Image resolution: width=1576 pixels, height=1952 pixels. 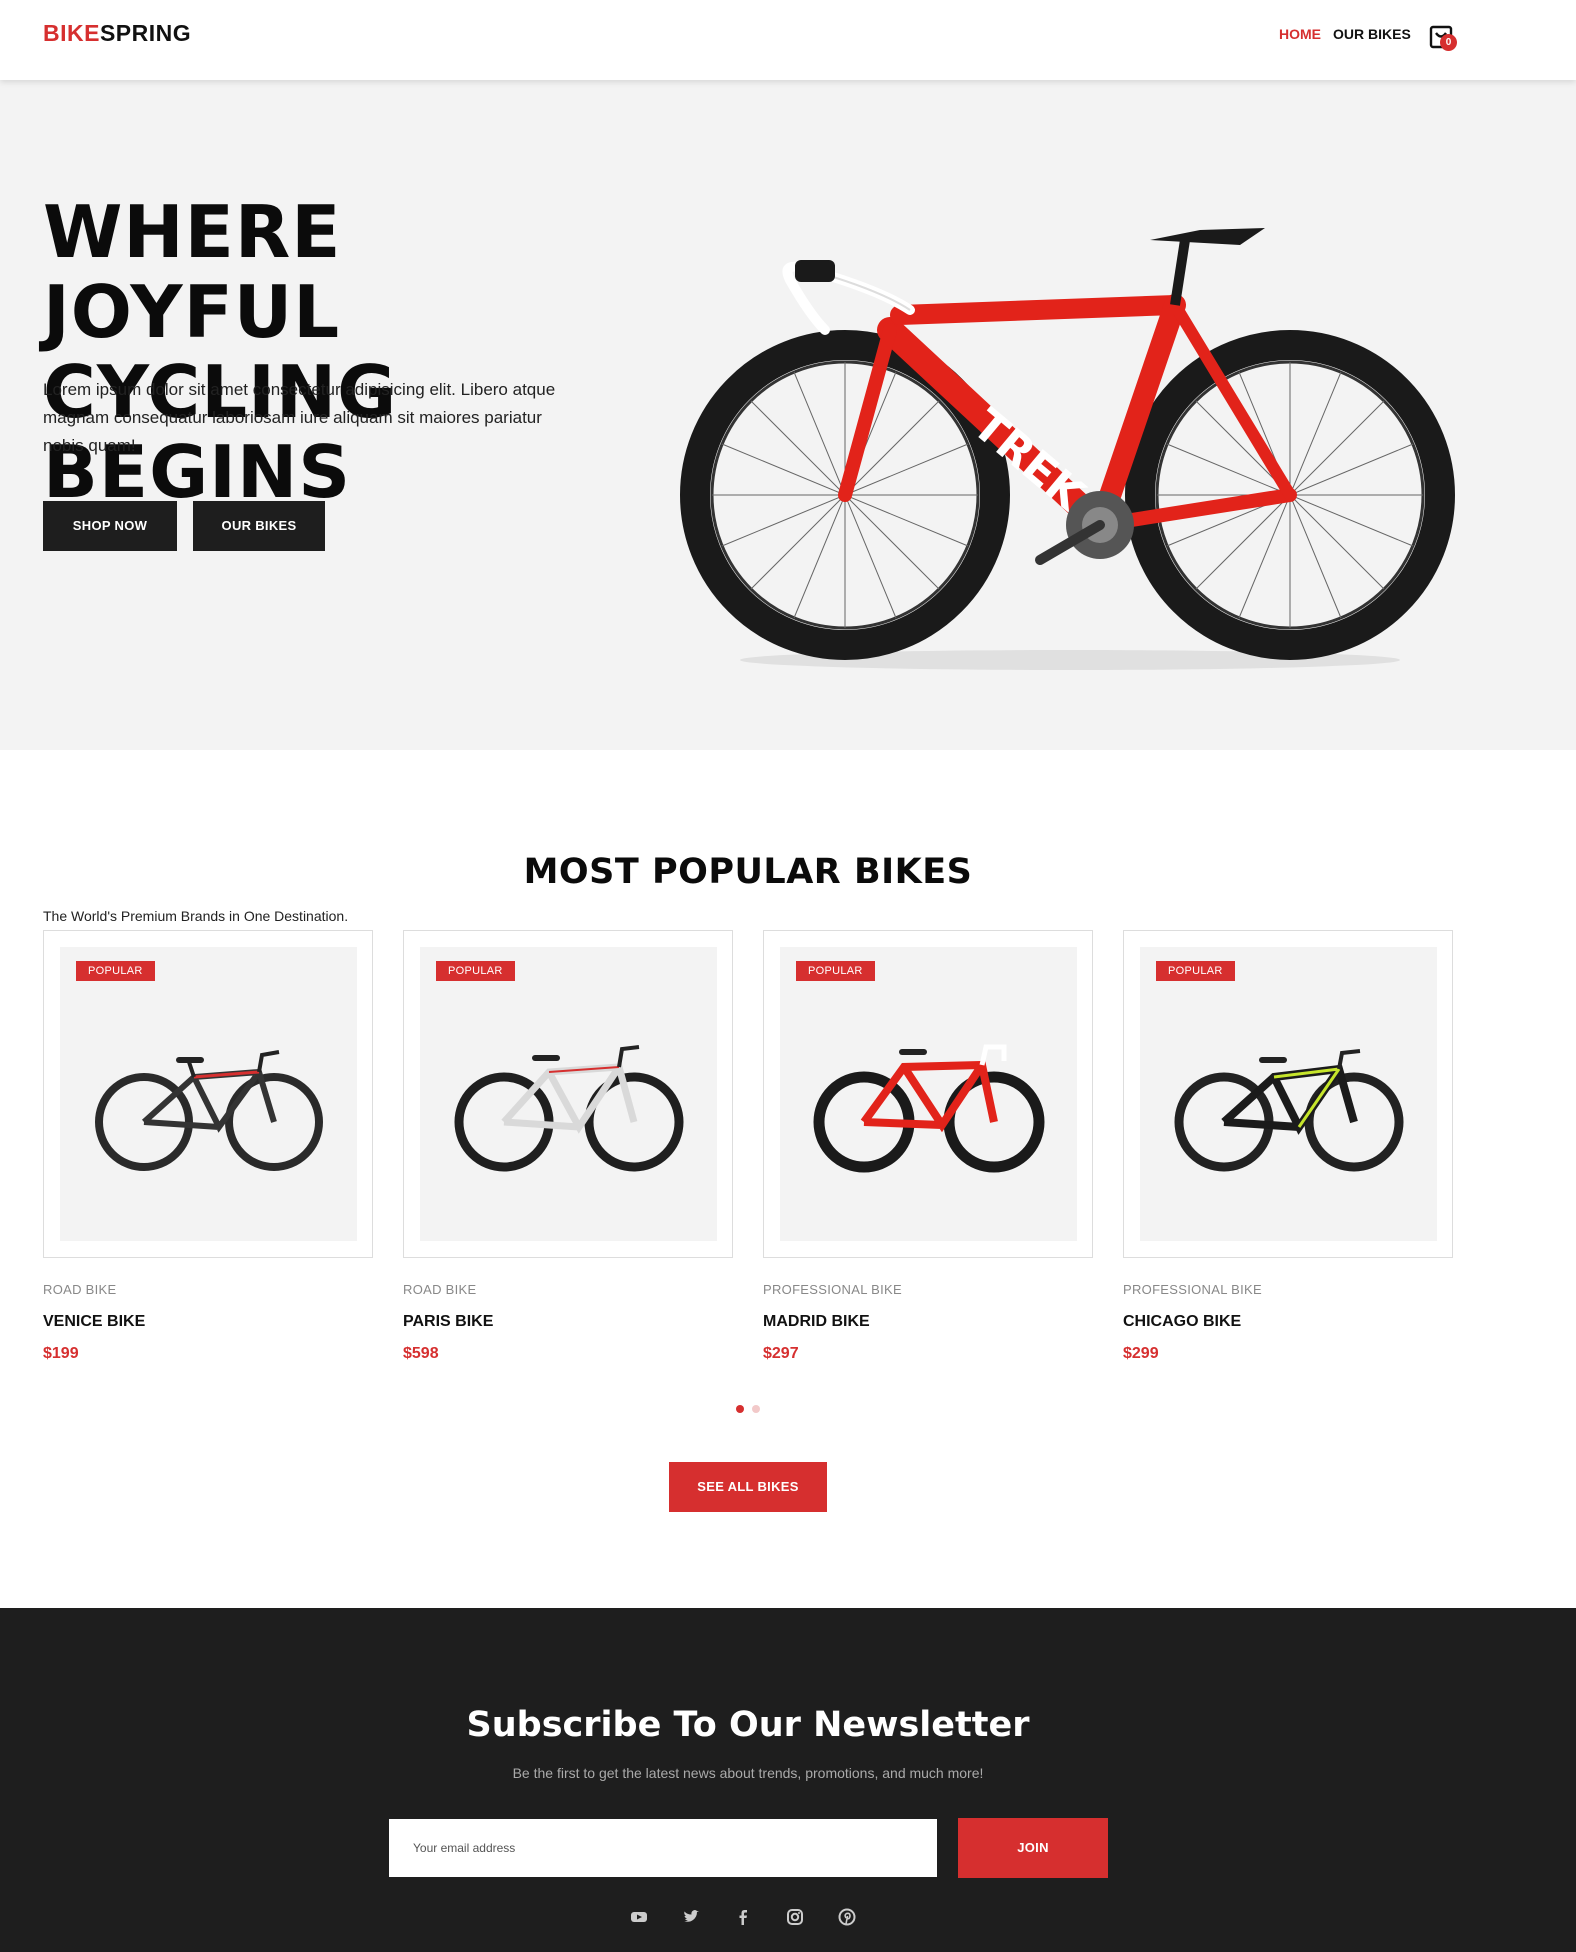 What do you see at coordinates (756, 1409) in the screenshot?
I see `carousel-dot` at bounding box center [756, 1409].